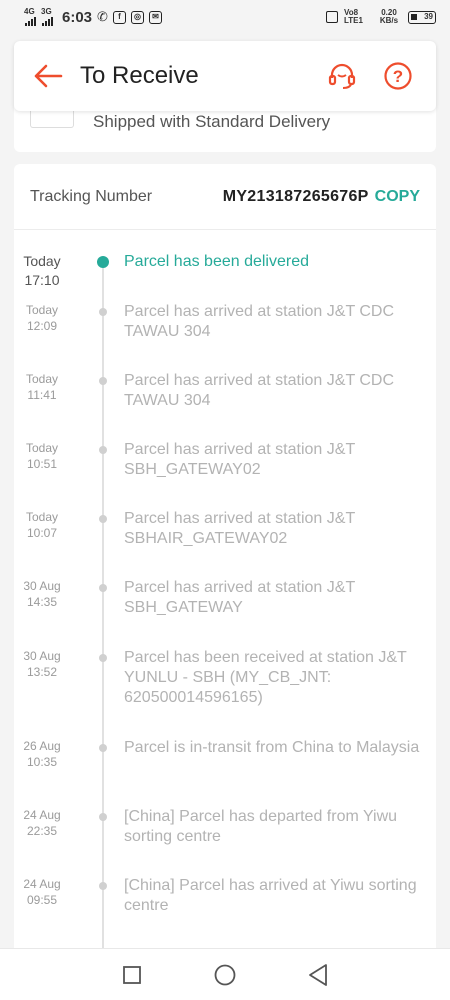 This screenshot has width=450, height=1000. Describe the element at coordinates (102, 16) in the screenshot. I see `whatsapp-icon: ✆` at that location.